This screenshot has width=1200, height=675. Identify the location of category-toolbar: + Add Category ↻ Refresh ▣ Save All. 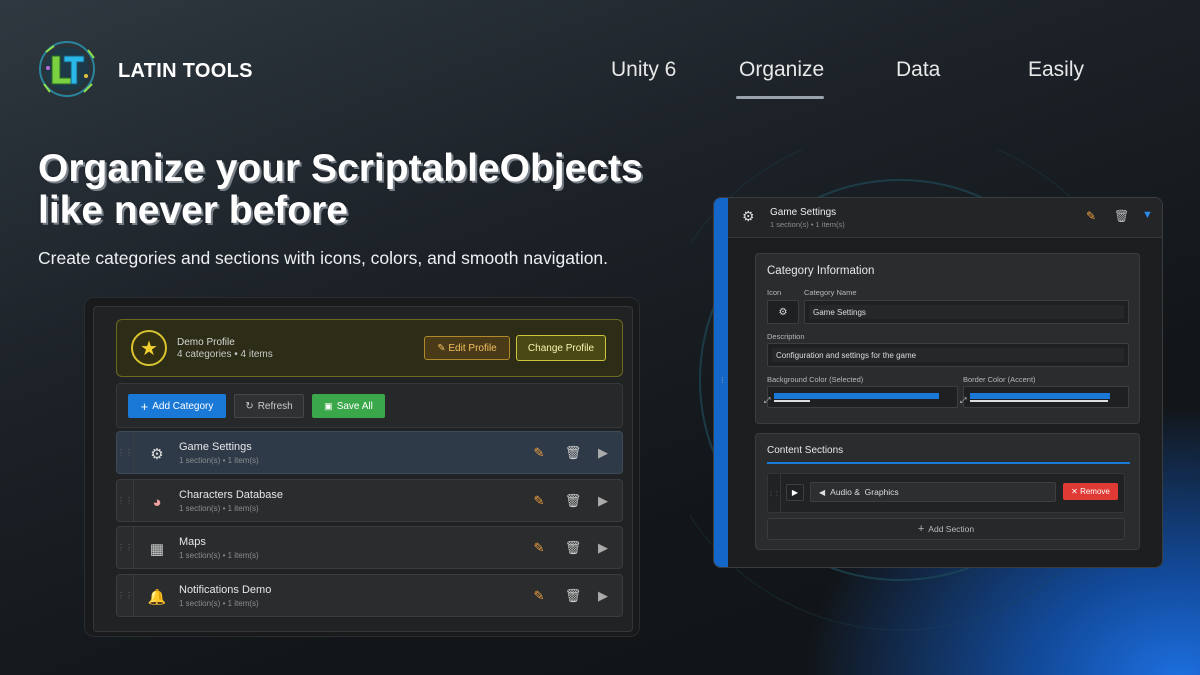
(369, 405).